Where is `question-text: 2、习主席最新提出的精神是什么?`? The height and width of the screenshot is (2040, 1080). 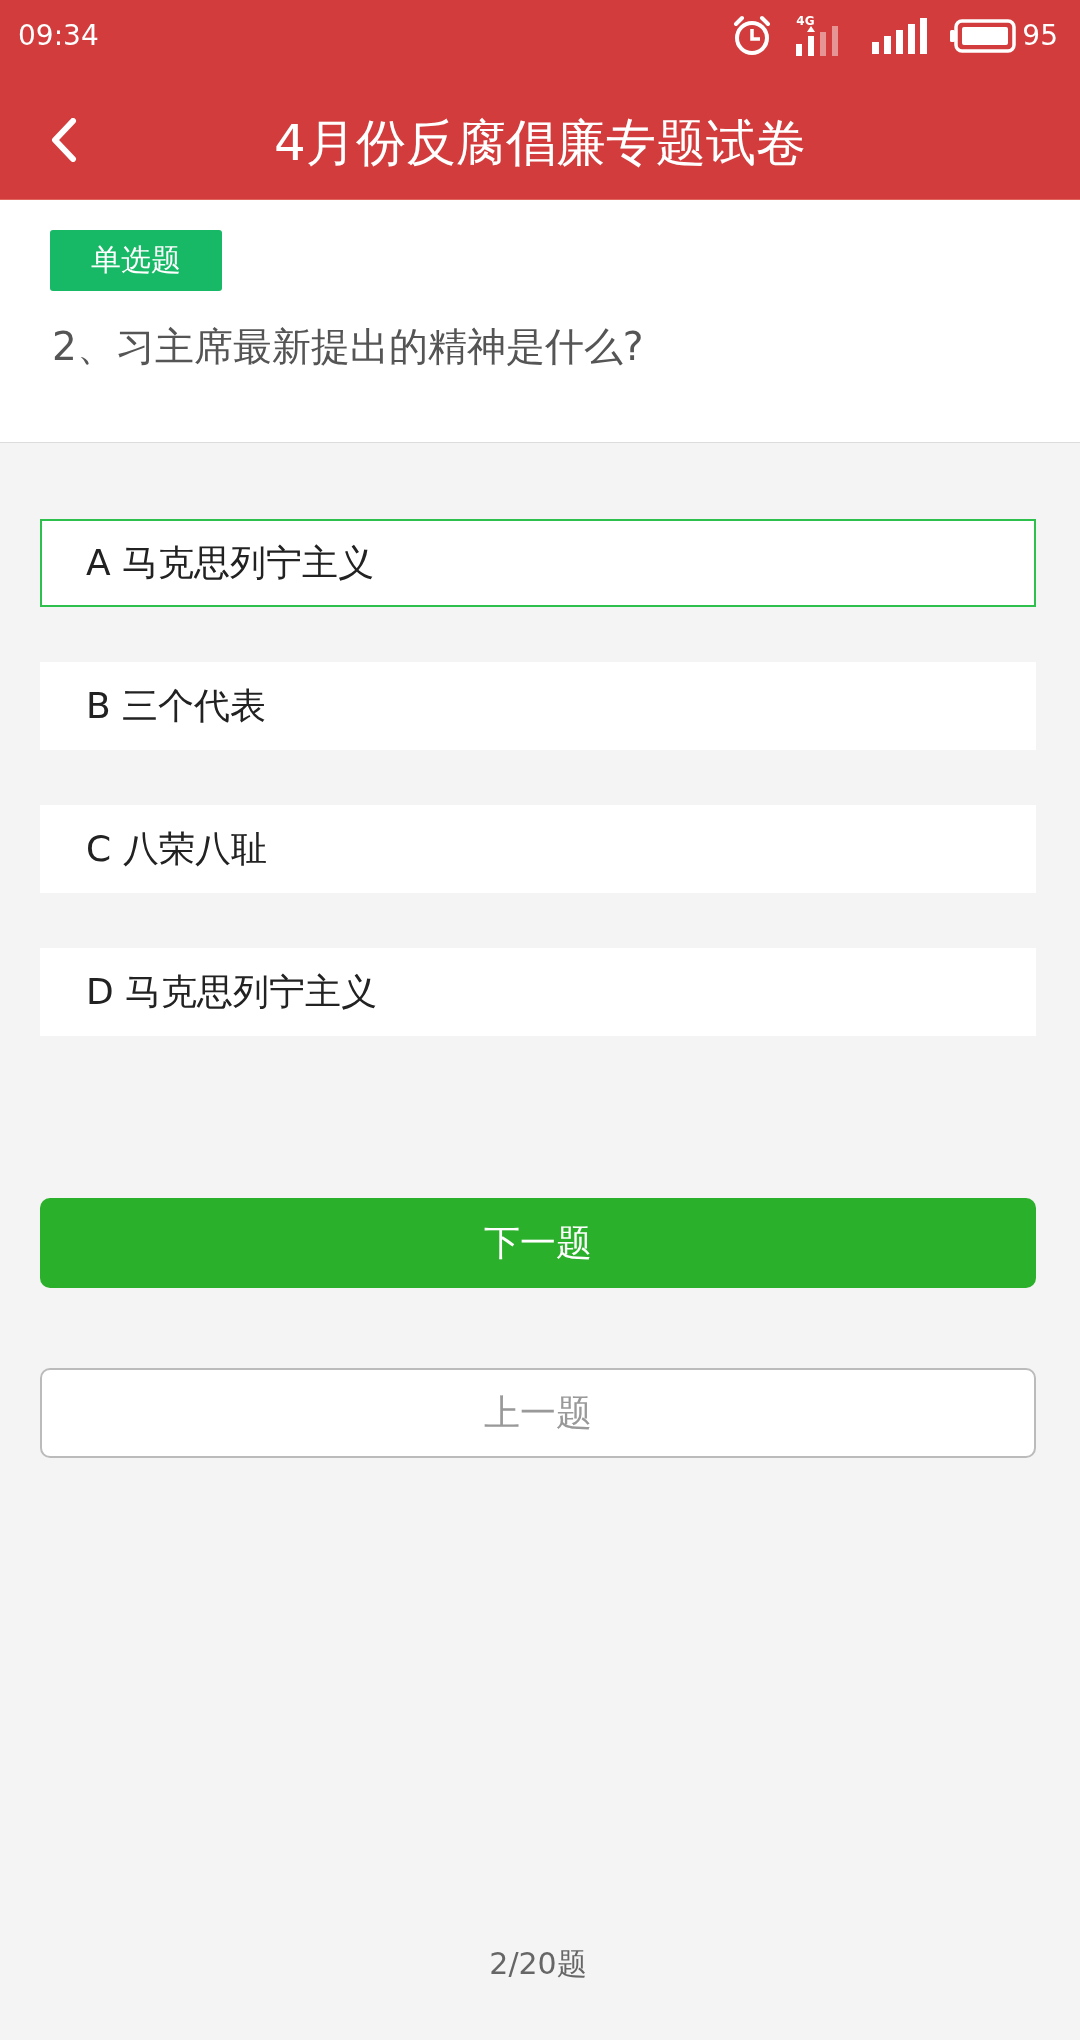
question-text: 2、习主席最新提出的精神是什么? is located at coordinates (348, 347).